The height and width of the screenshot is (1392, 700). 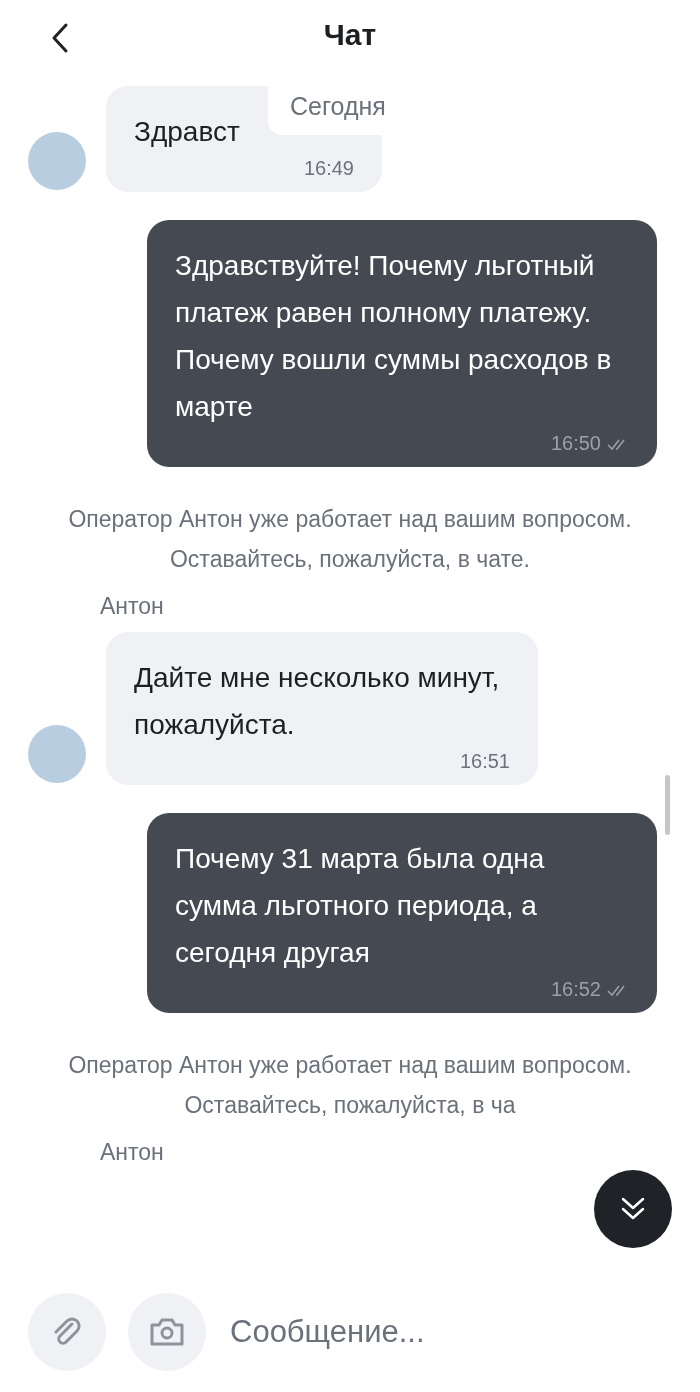 I want to click on system-notice: Оператор Антон уже работает над вашим вопросом. Оставайтесь, пожалуйста, в ча, so click(x=350, y=1085).